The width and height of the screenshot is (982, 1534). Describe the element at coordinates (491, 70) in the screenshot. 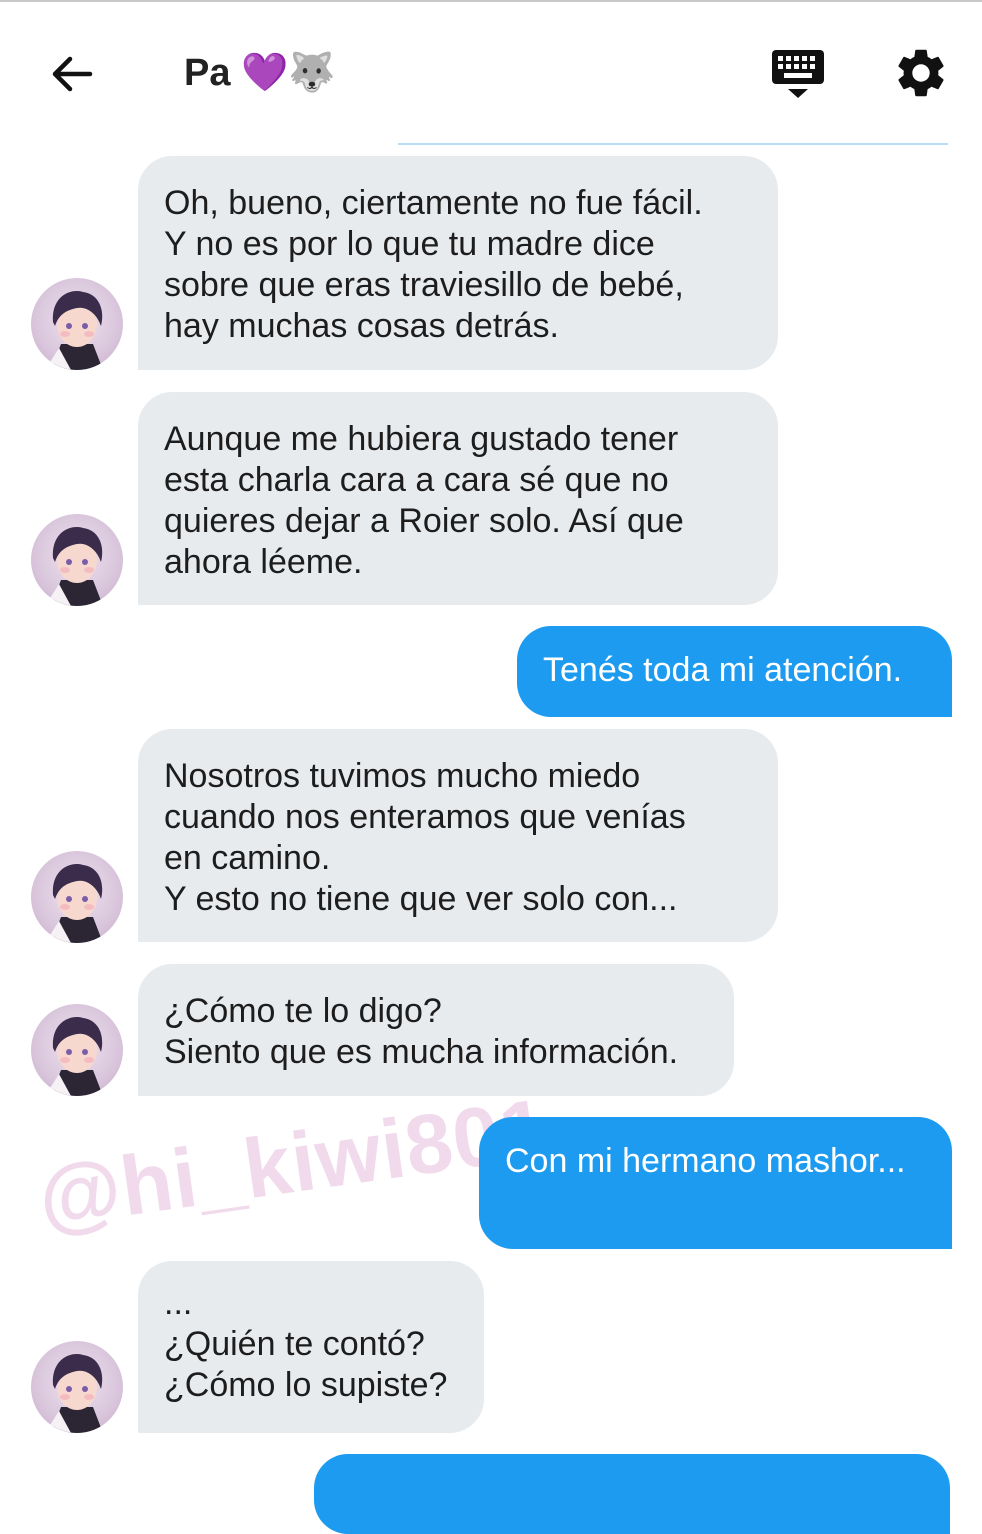

I see `chat-header: Pa 💜🐺` at that location.